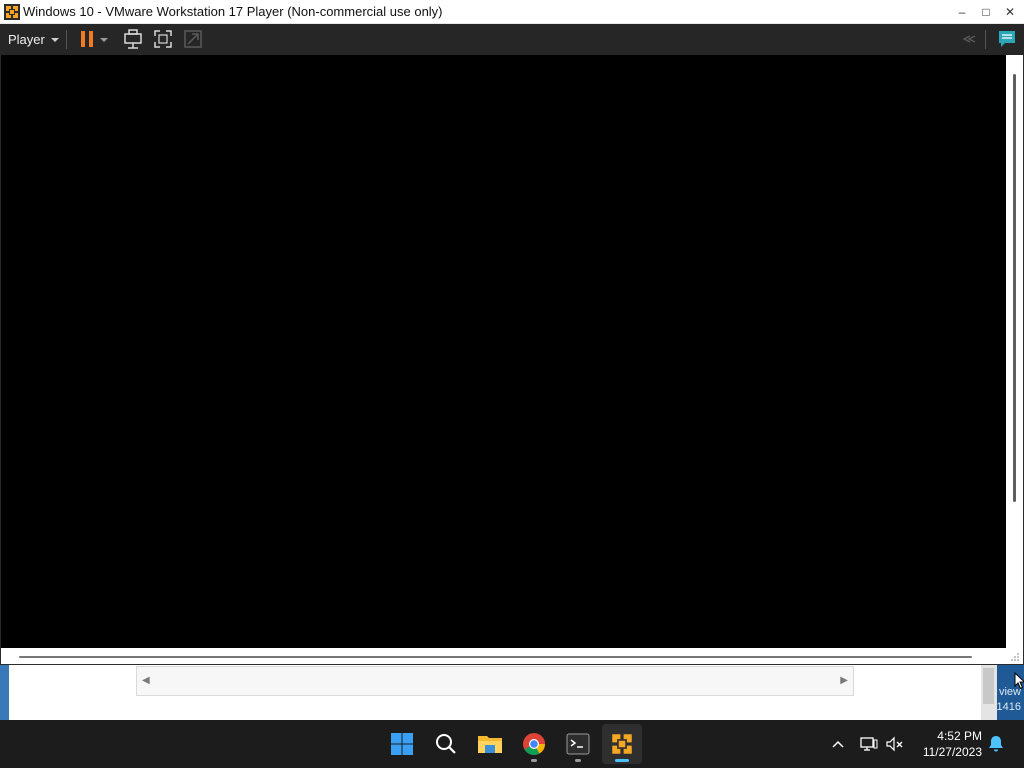  I want to click on vmware-toolbar: Player, so click(512, 39).